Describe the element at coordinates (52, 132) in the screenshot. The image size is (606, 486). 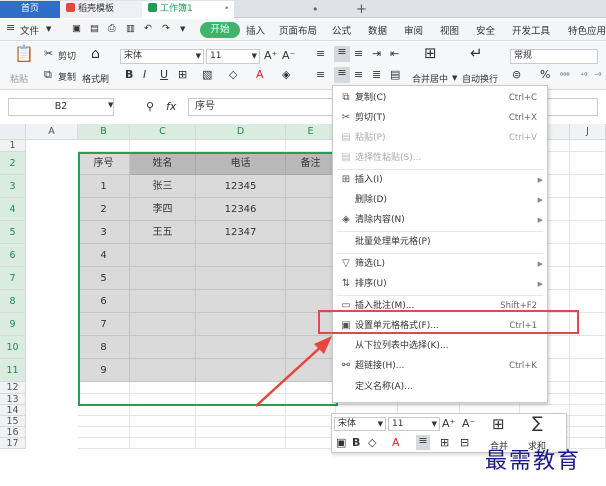
I see `column-header: A` at that location.